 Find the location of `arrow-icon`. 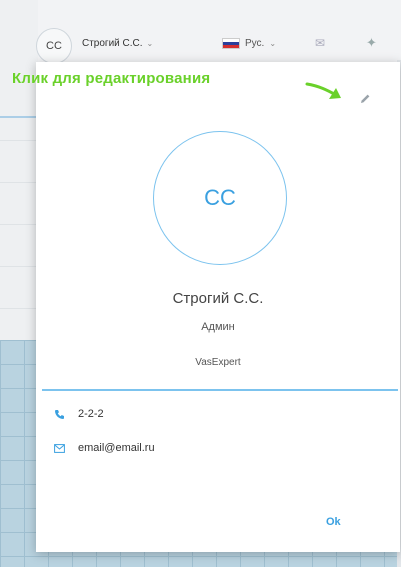

arrow-icon is located at coordinates (323, 90).